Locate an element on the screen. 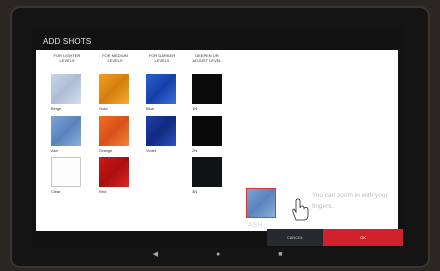 This screenshot has height=271, width=440. home-icon: ● is located at coordinates (218, 254).